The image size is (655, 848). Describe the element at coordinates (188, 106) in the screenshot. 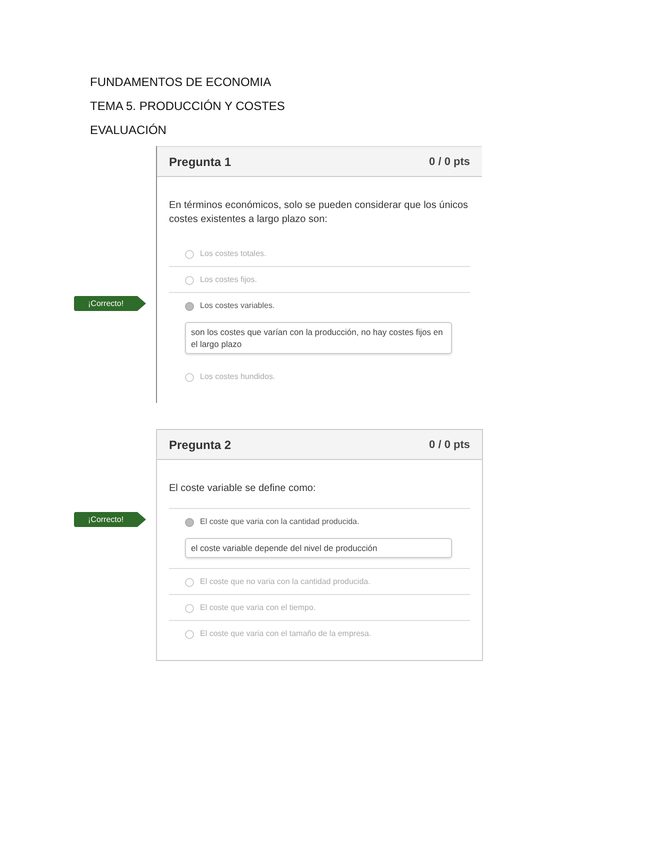

I see `document-heading: TEMA 5. PRODUCCIÓN Y COSTES` at that location.